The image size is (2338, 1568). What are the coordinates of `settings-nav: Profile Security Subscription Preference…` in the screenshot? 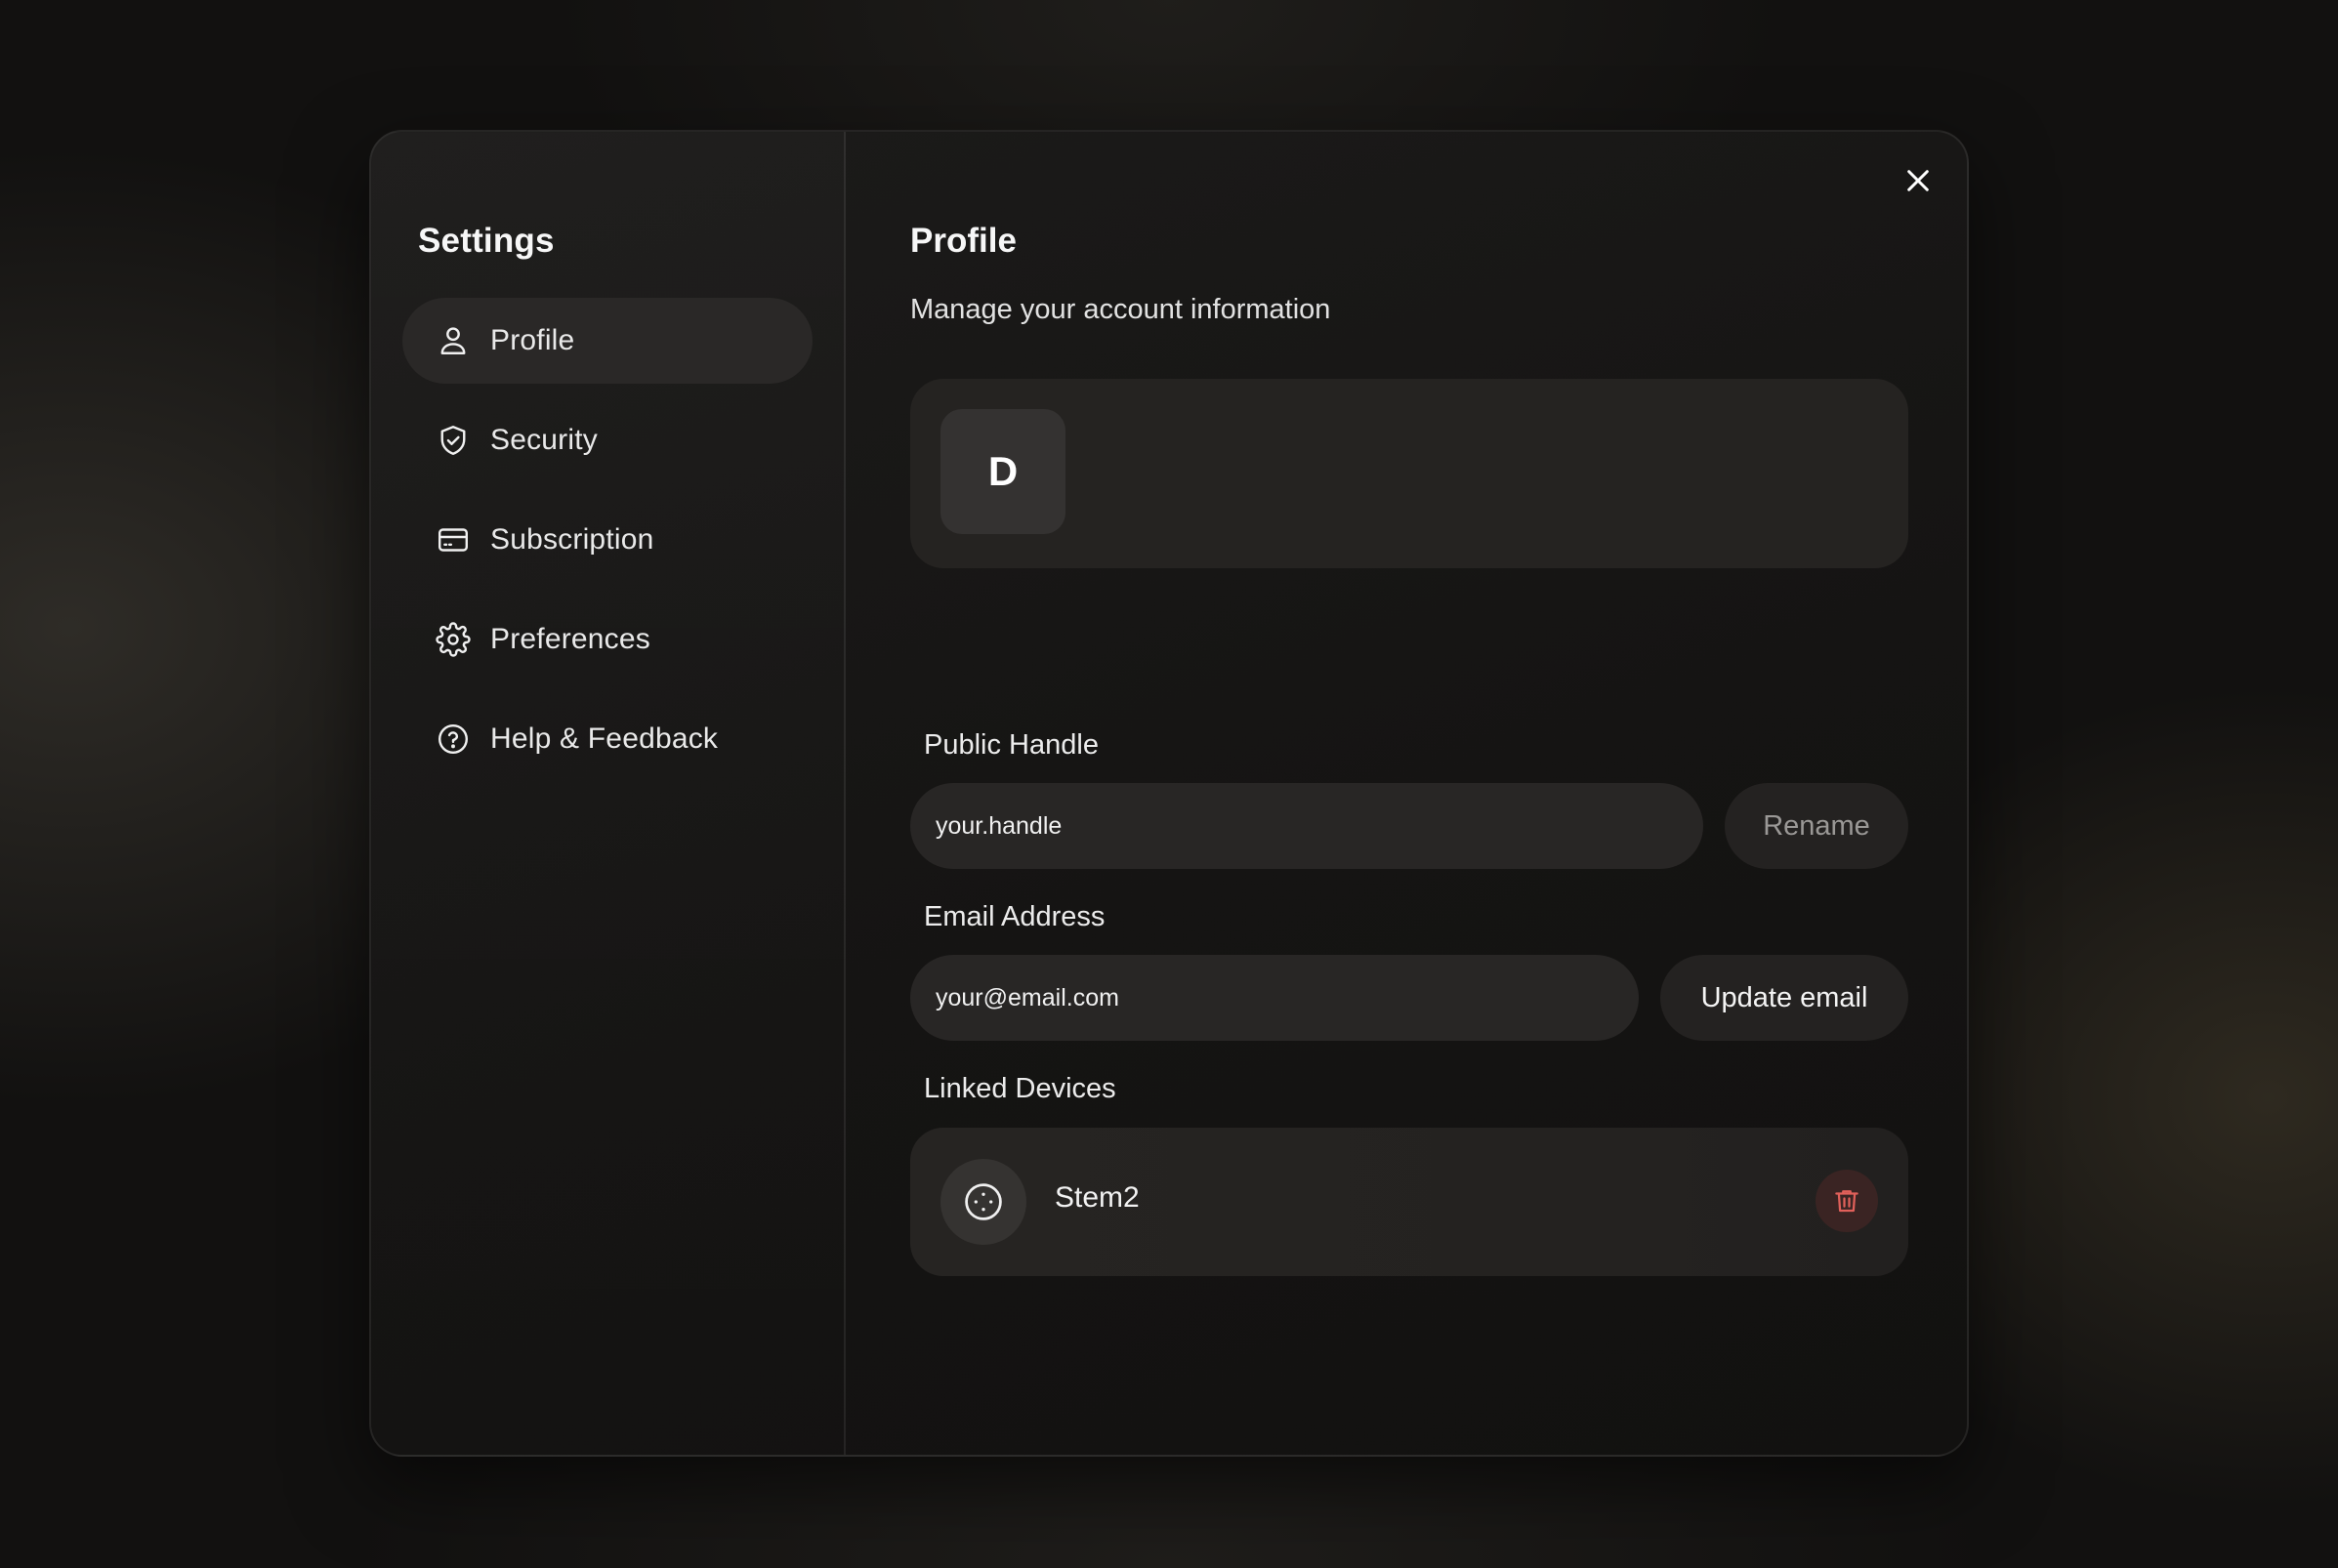 It's located at (607, 547).